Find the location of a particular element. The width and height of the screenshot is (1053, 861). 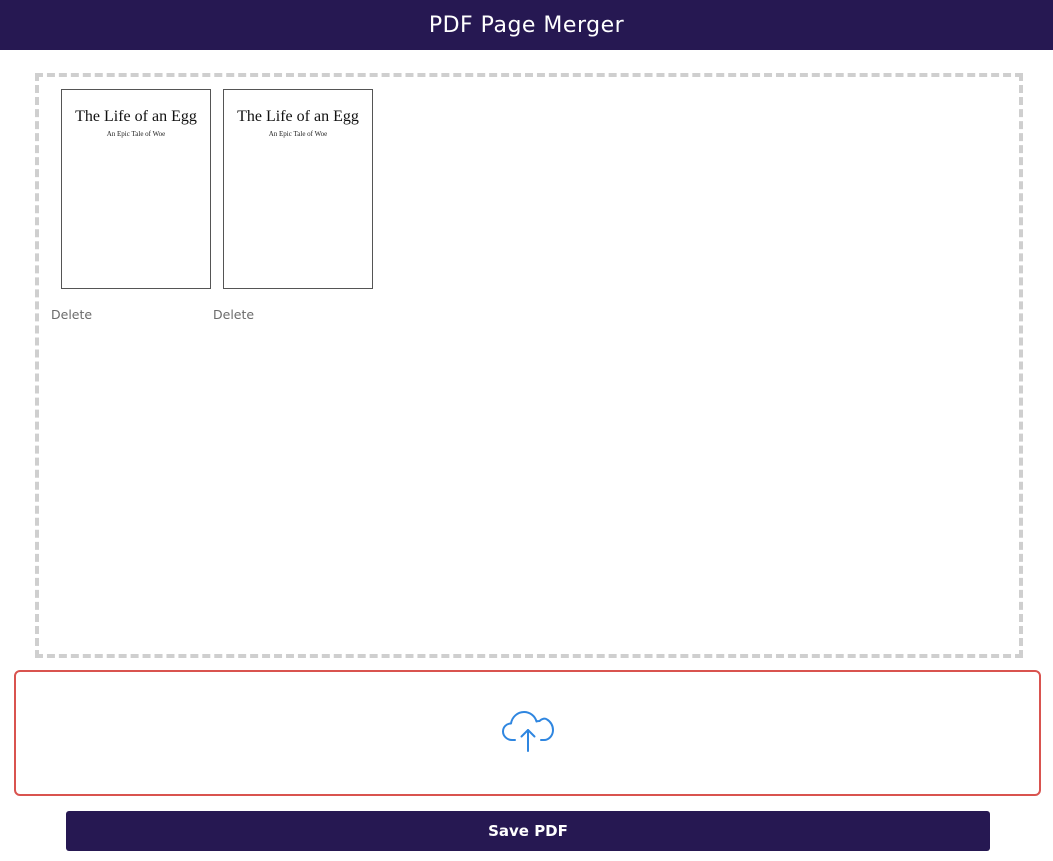

app-header: PDF Page Merger is located at coordinates (526, 25).